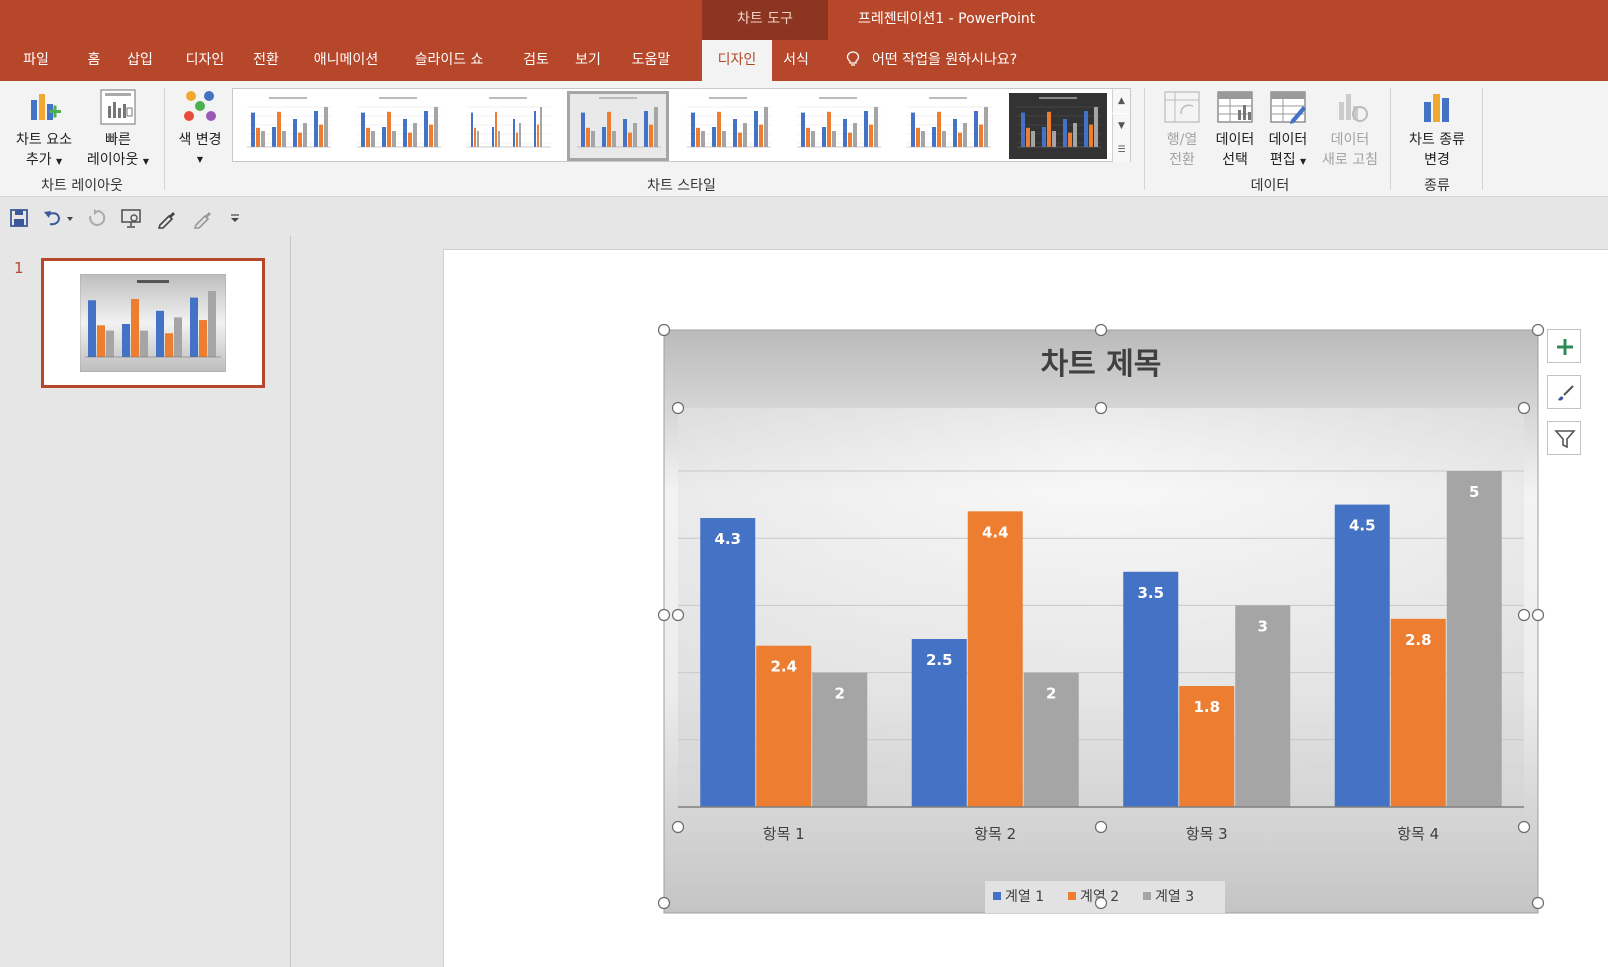  Describe the element at coordinates (1474, 639) in the screenshot. I see `bar-series3-cat4` at that location.